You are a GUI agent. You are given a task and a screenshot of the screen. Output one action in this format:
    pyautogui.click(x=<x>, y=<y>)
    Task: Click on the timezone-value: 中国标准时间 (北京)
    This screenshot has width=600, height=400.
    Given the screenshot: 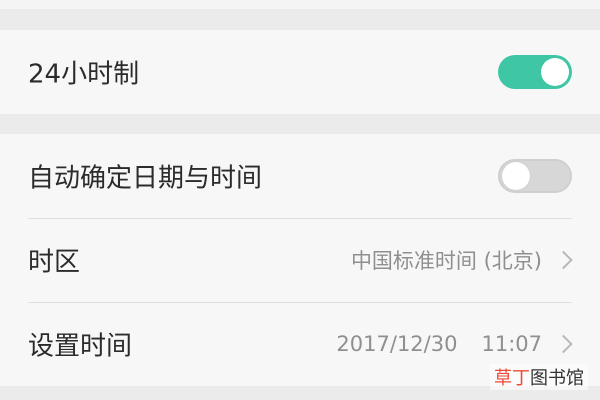 What is the action you would take?
    pyautogui.click(x=446, y=261)
    